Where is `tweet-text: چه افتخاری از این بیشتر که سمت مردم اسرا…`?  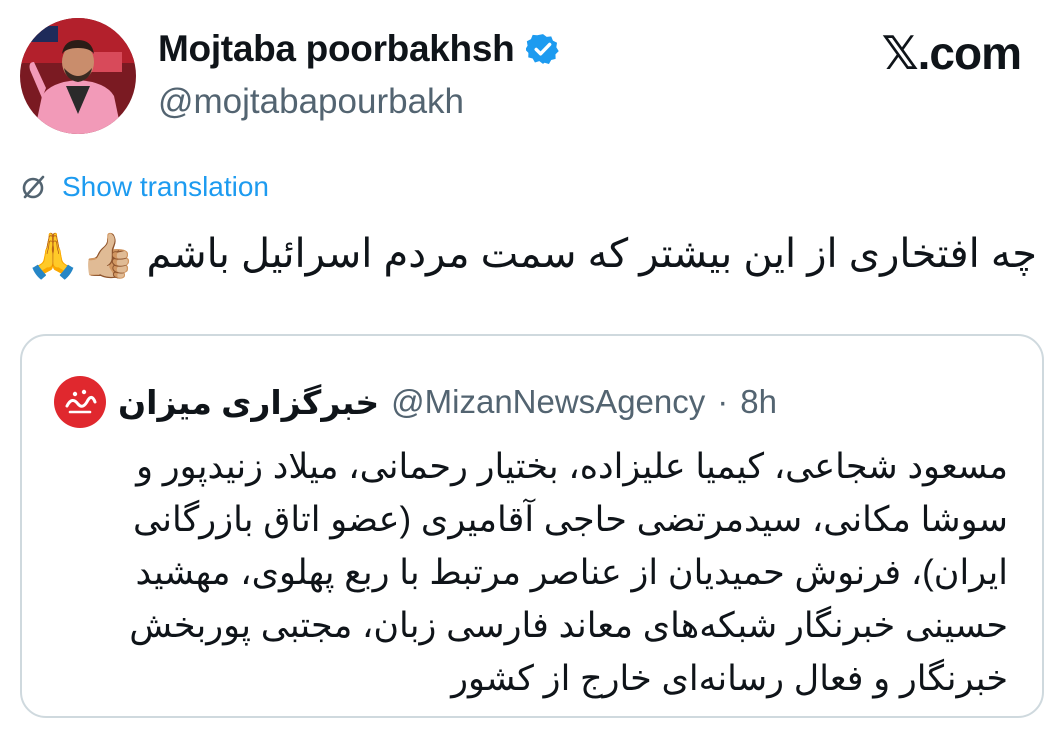 tweet-text: چه افتخاری از این بیشتر که سمت مردم اسرا… is located at coordinates (528, 255).